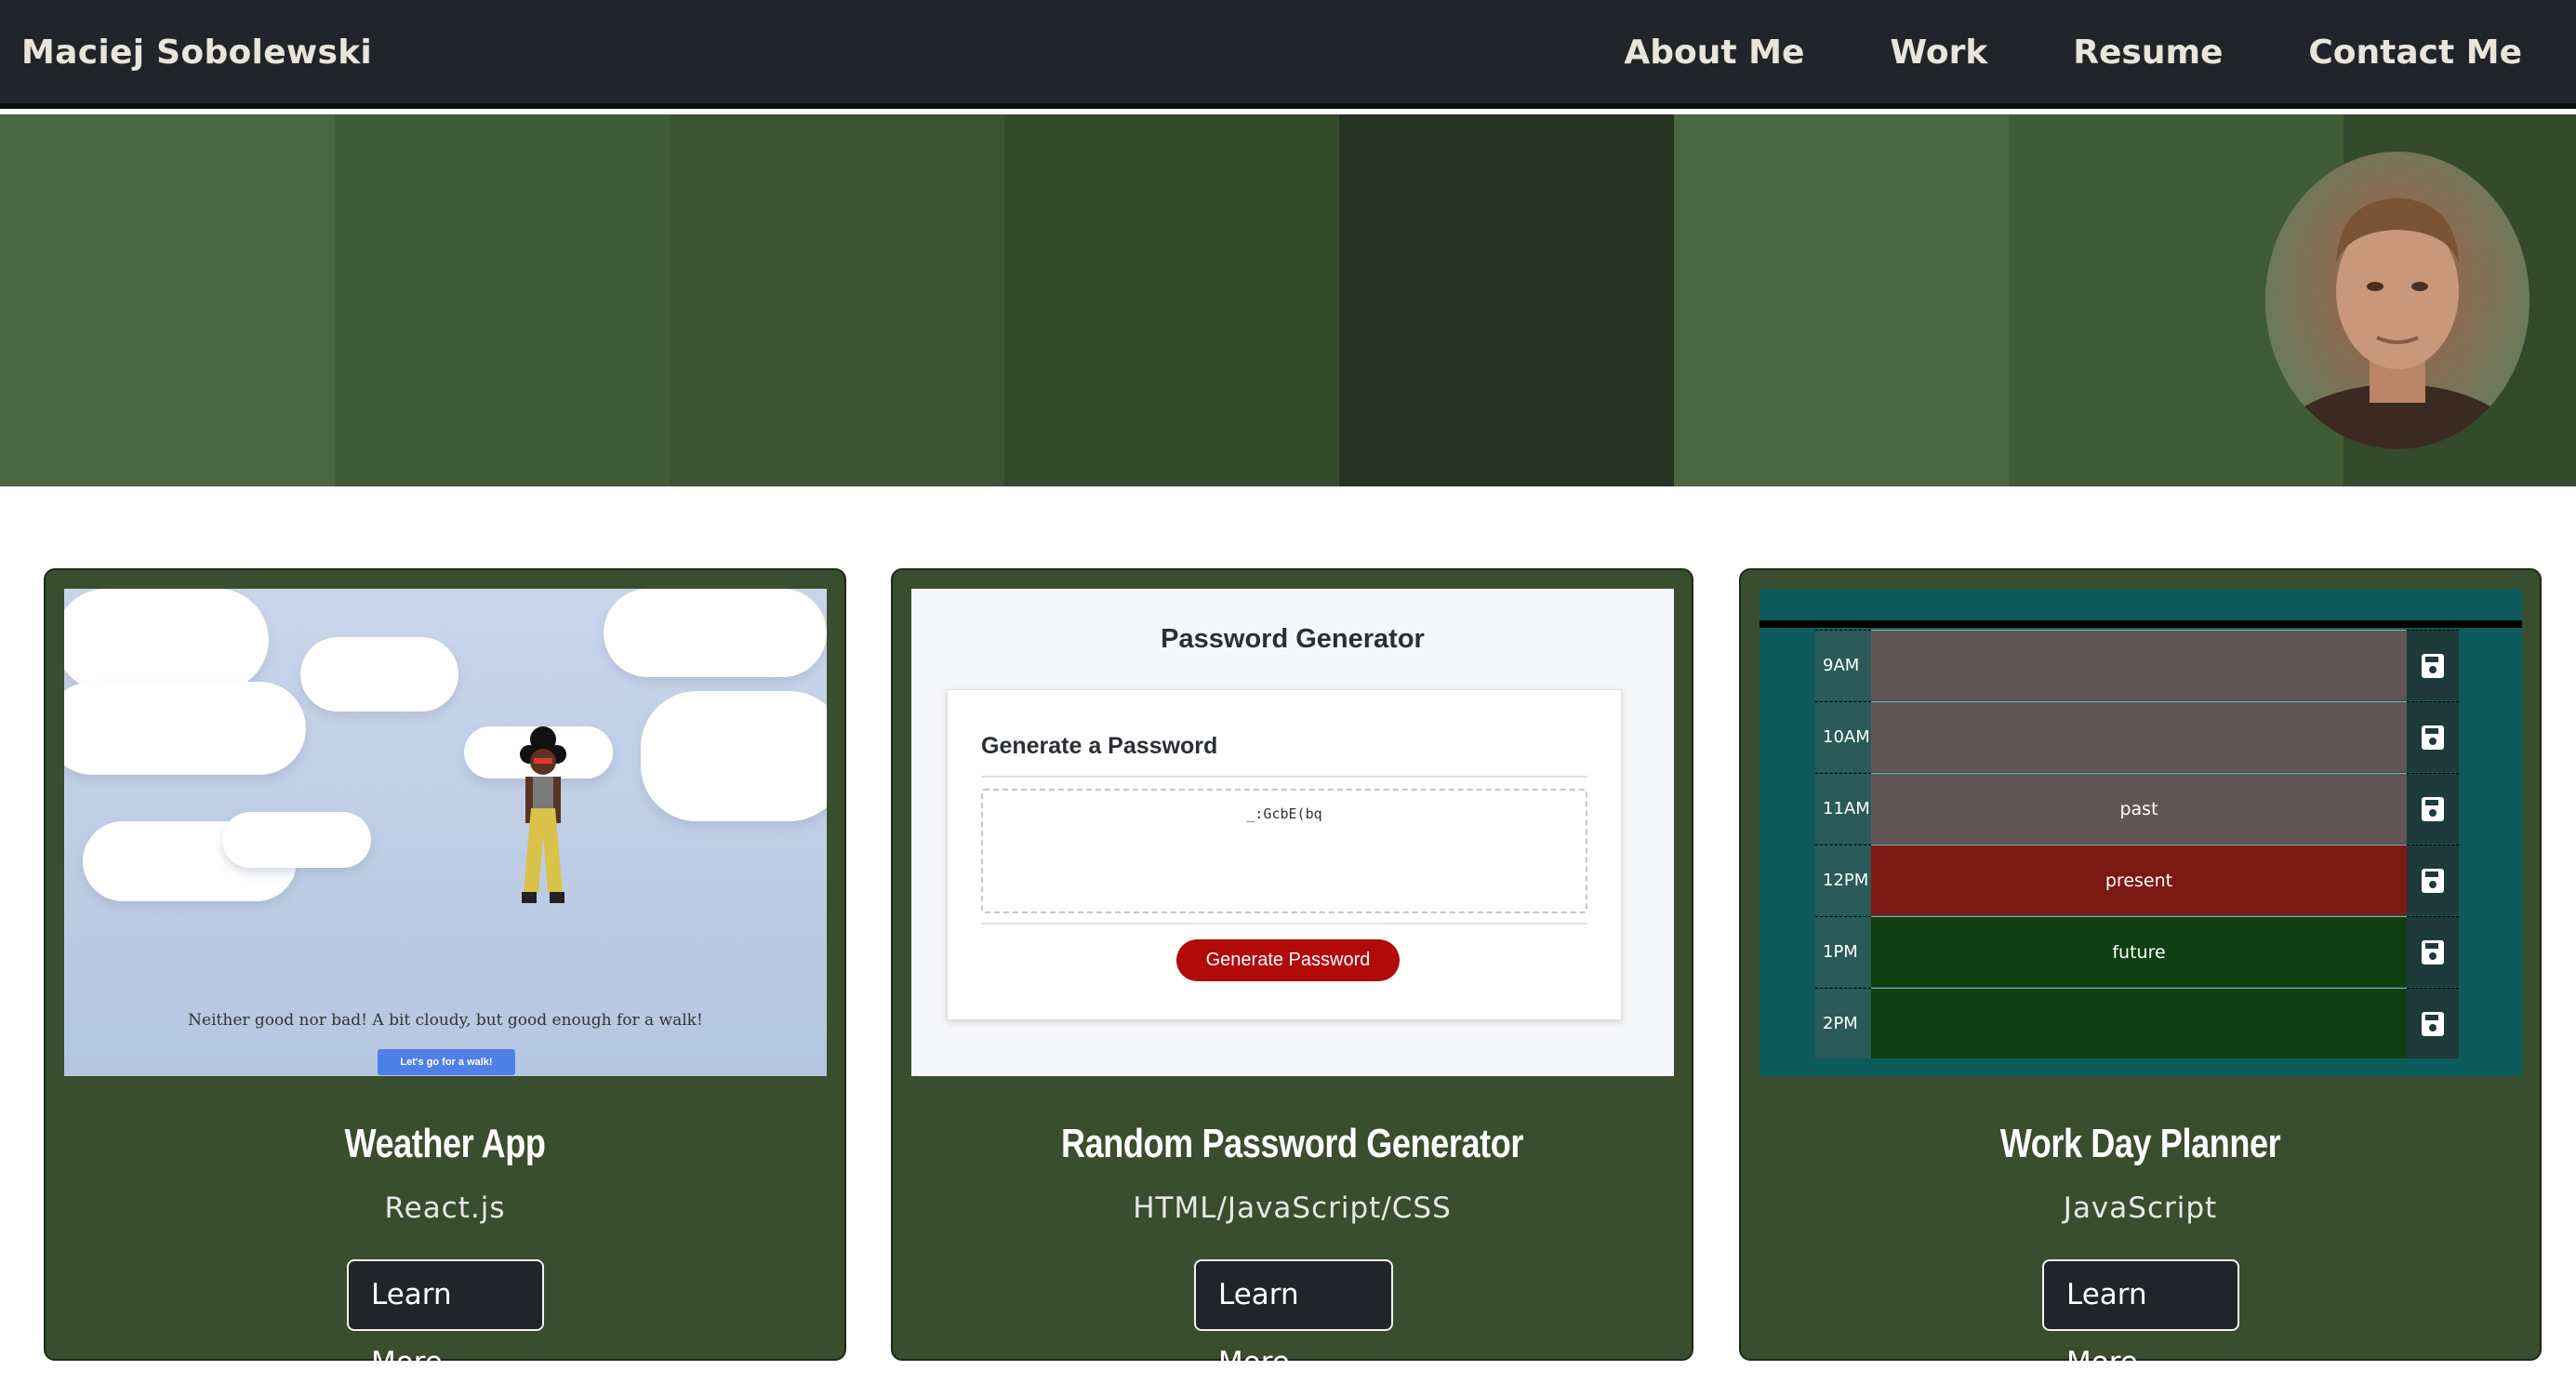 Image resolution: width=2576 pixels, height=1397 pixels. I want to click on profile-photo-illustration, so click(2397, 323).